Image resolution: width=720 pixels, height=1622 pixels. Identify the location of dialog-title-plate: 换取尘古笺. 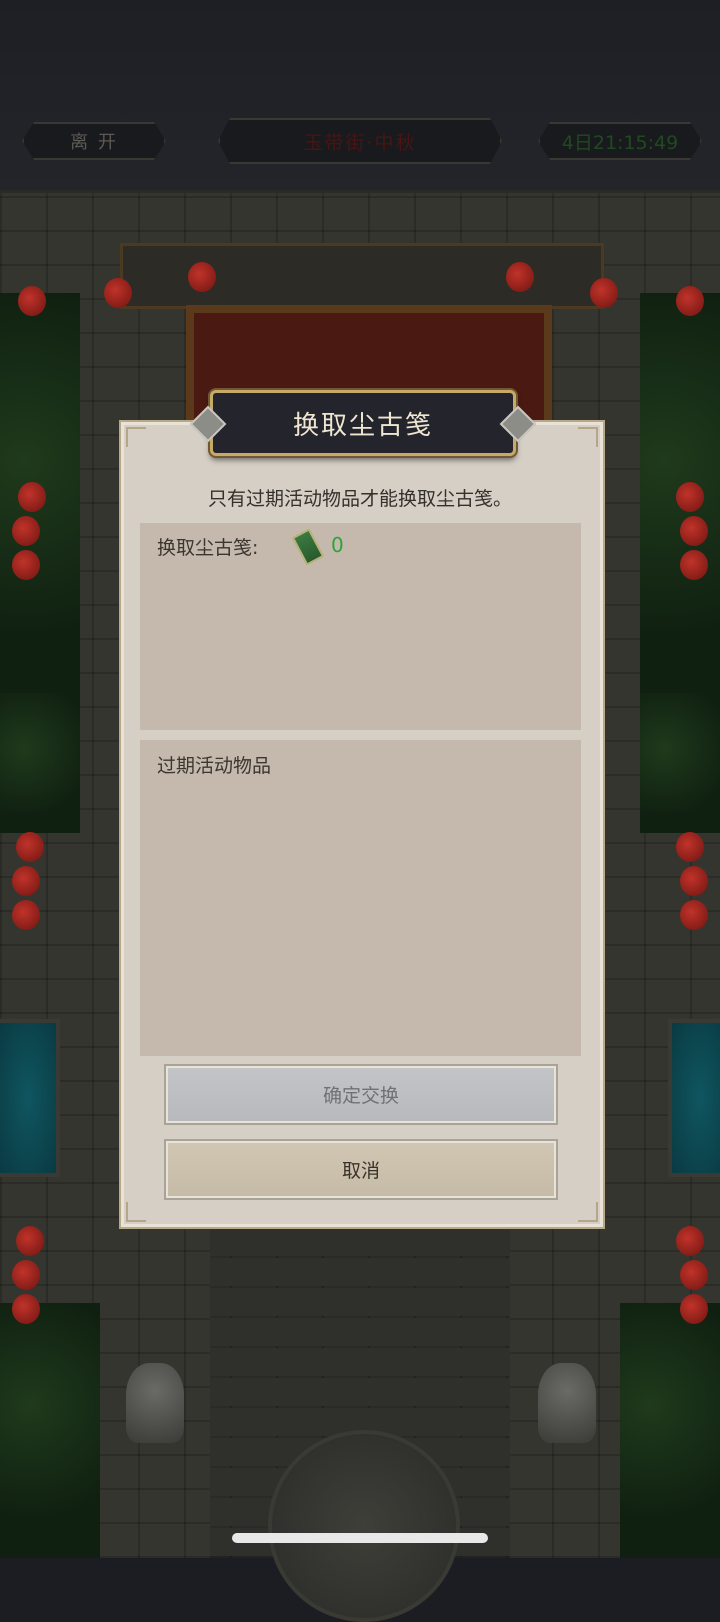
(363, 423).